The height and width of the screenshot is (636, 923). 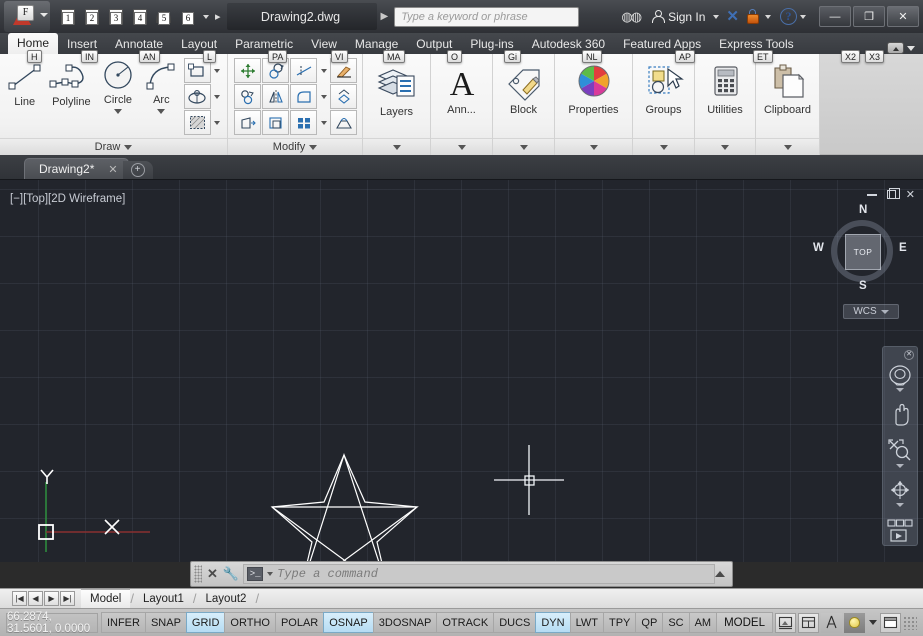 What do you see at coordinates (818, 248) in the screenshot?
I see `viewcube-west-label: W` at bounding box center [818, 248].